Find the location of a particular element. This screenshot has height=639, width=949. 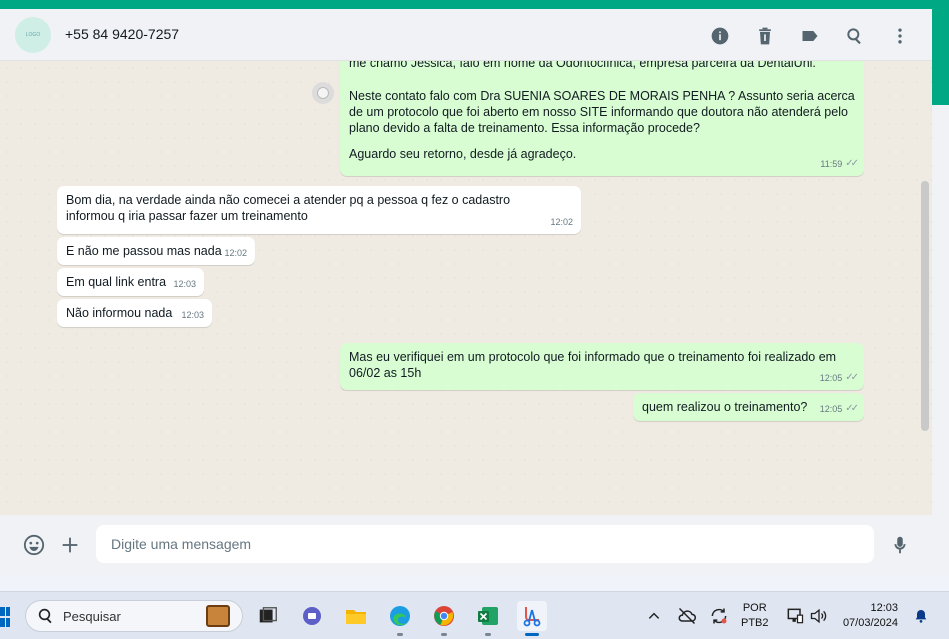

info-icon is located at coordinates (719, 35).